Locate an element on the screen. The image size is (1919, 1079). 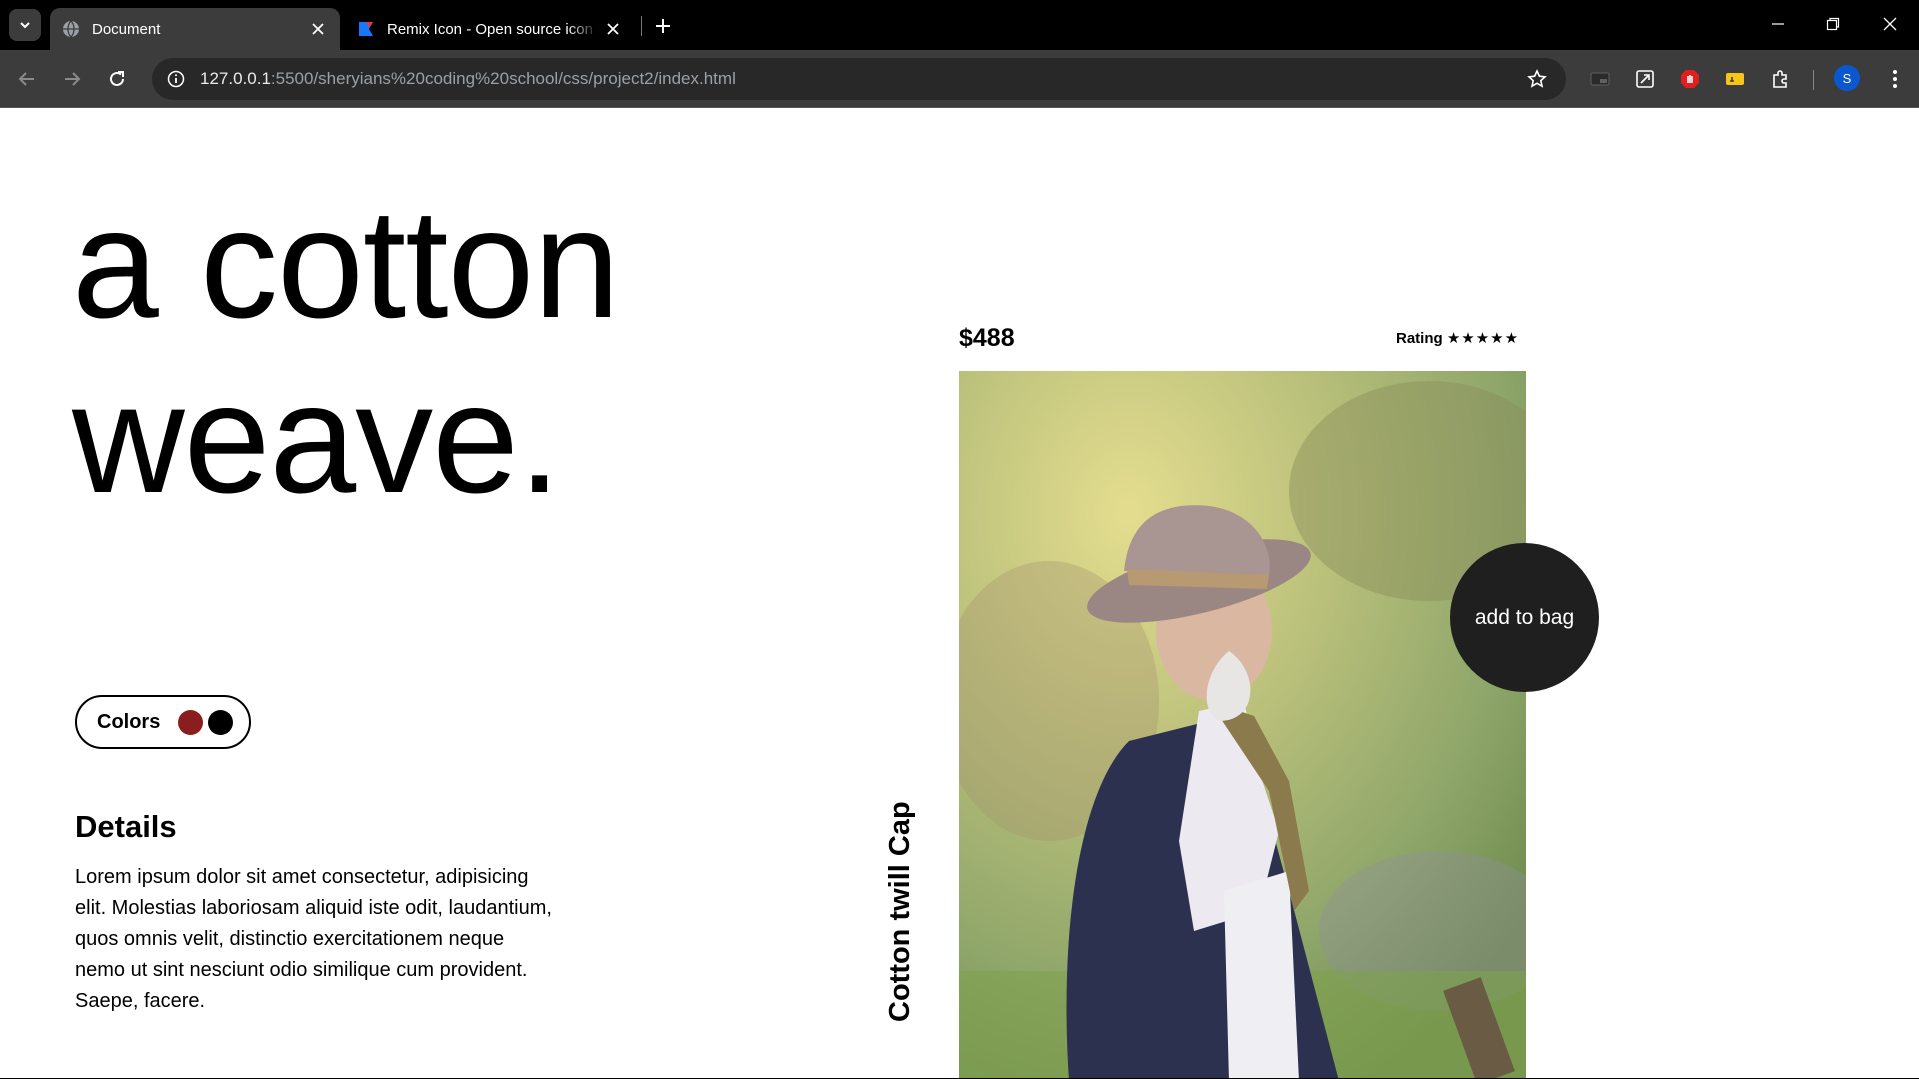
site-info-icon is located at coordinates (176, 79).